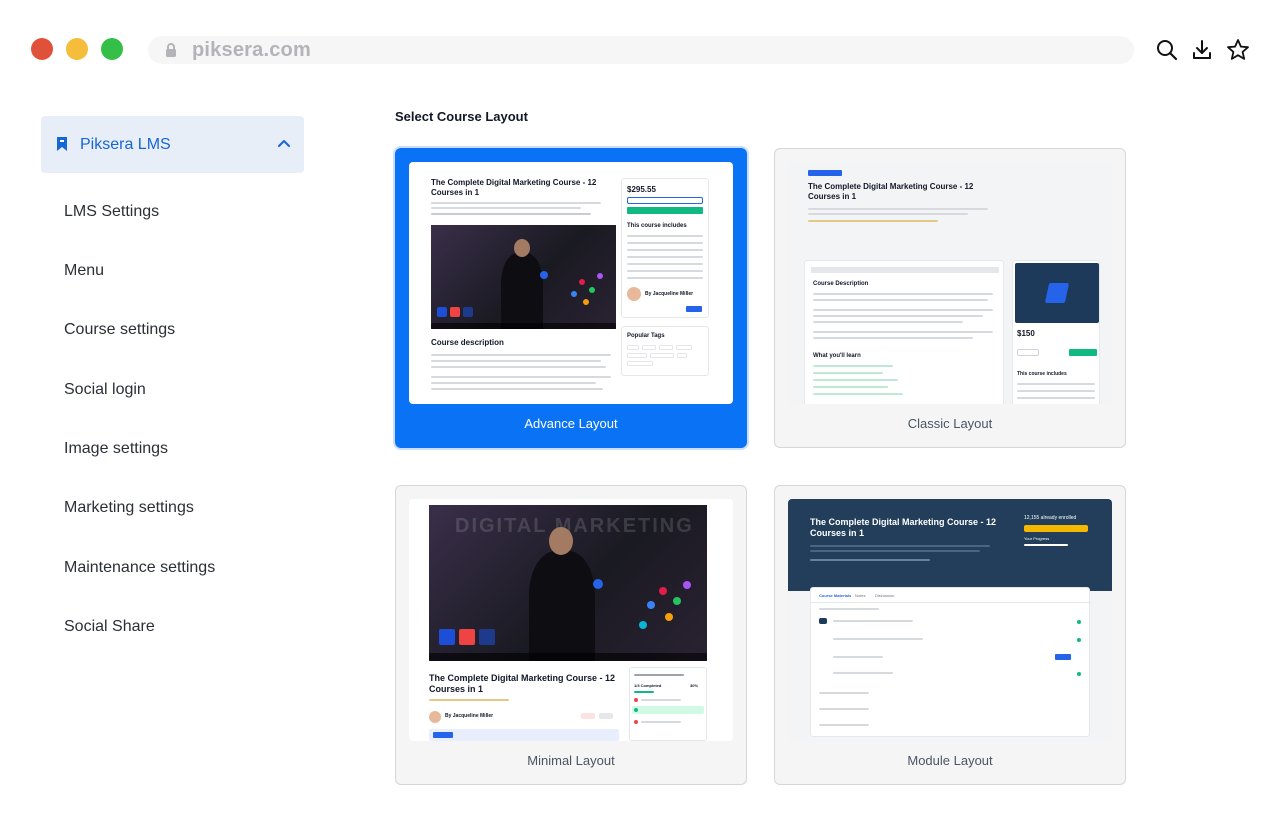 The image size is (1280, 832). Describe the element at coordinates (694, 685) in the screenshot. I see `preview-percent: 30%` at that location.